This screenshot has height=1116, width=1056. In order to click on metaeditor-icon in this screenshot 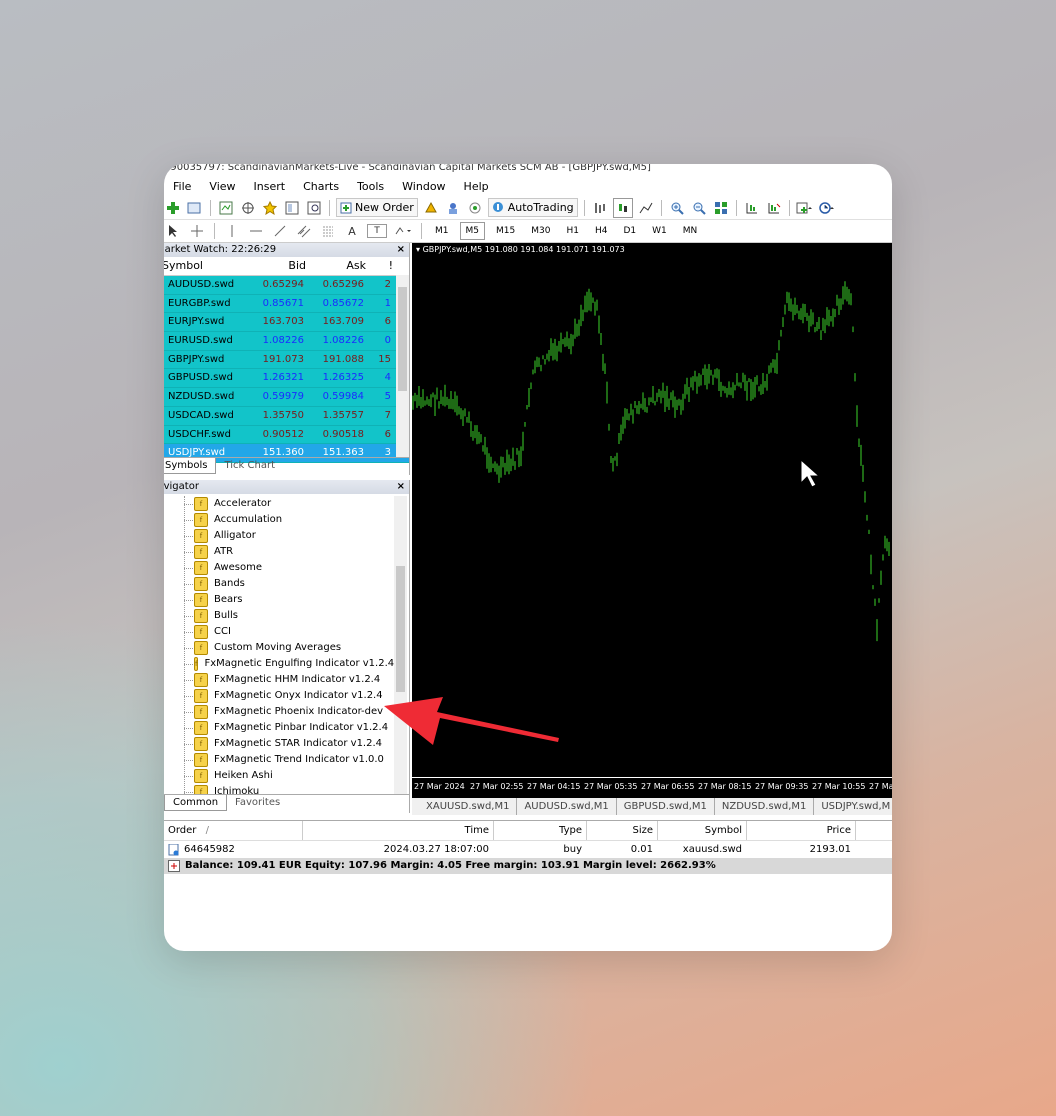, I will do `click(431, 208)`.